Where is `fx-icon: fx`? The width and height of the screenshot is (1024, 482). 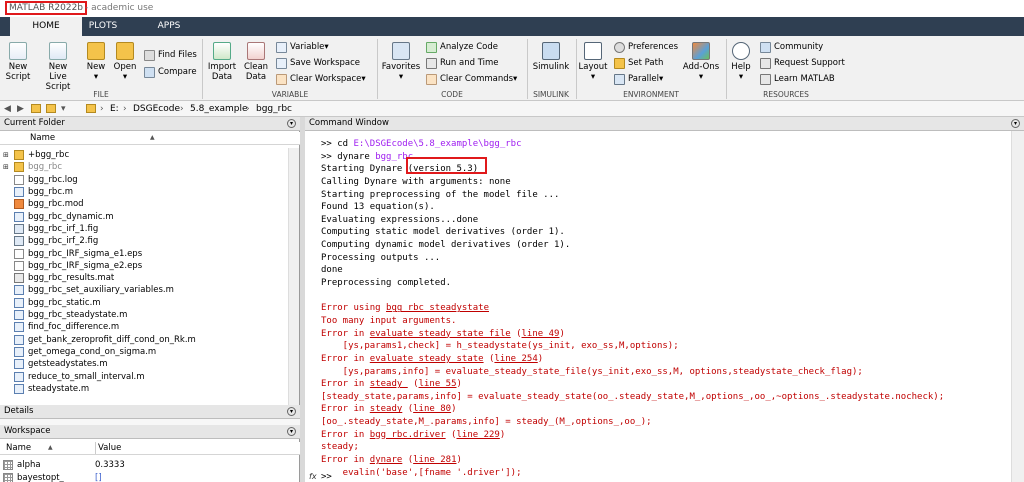
fx-icon: fx is located at coordinates (313, 476).